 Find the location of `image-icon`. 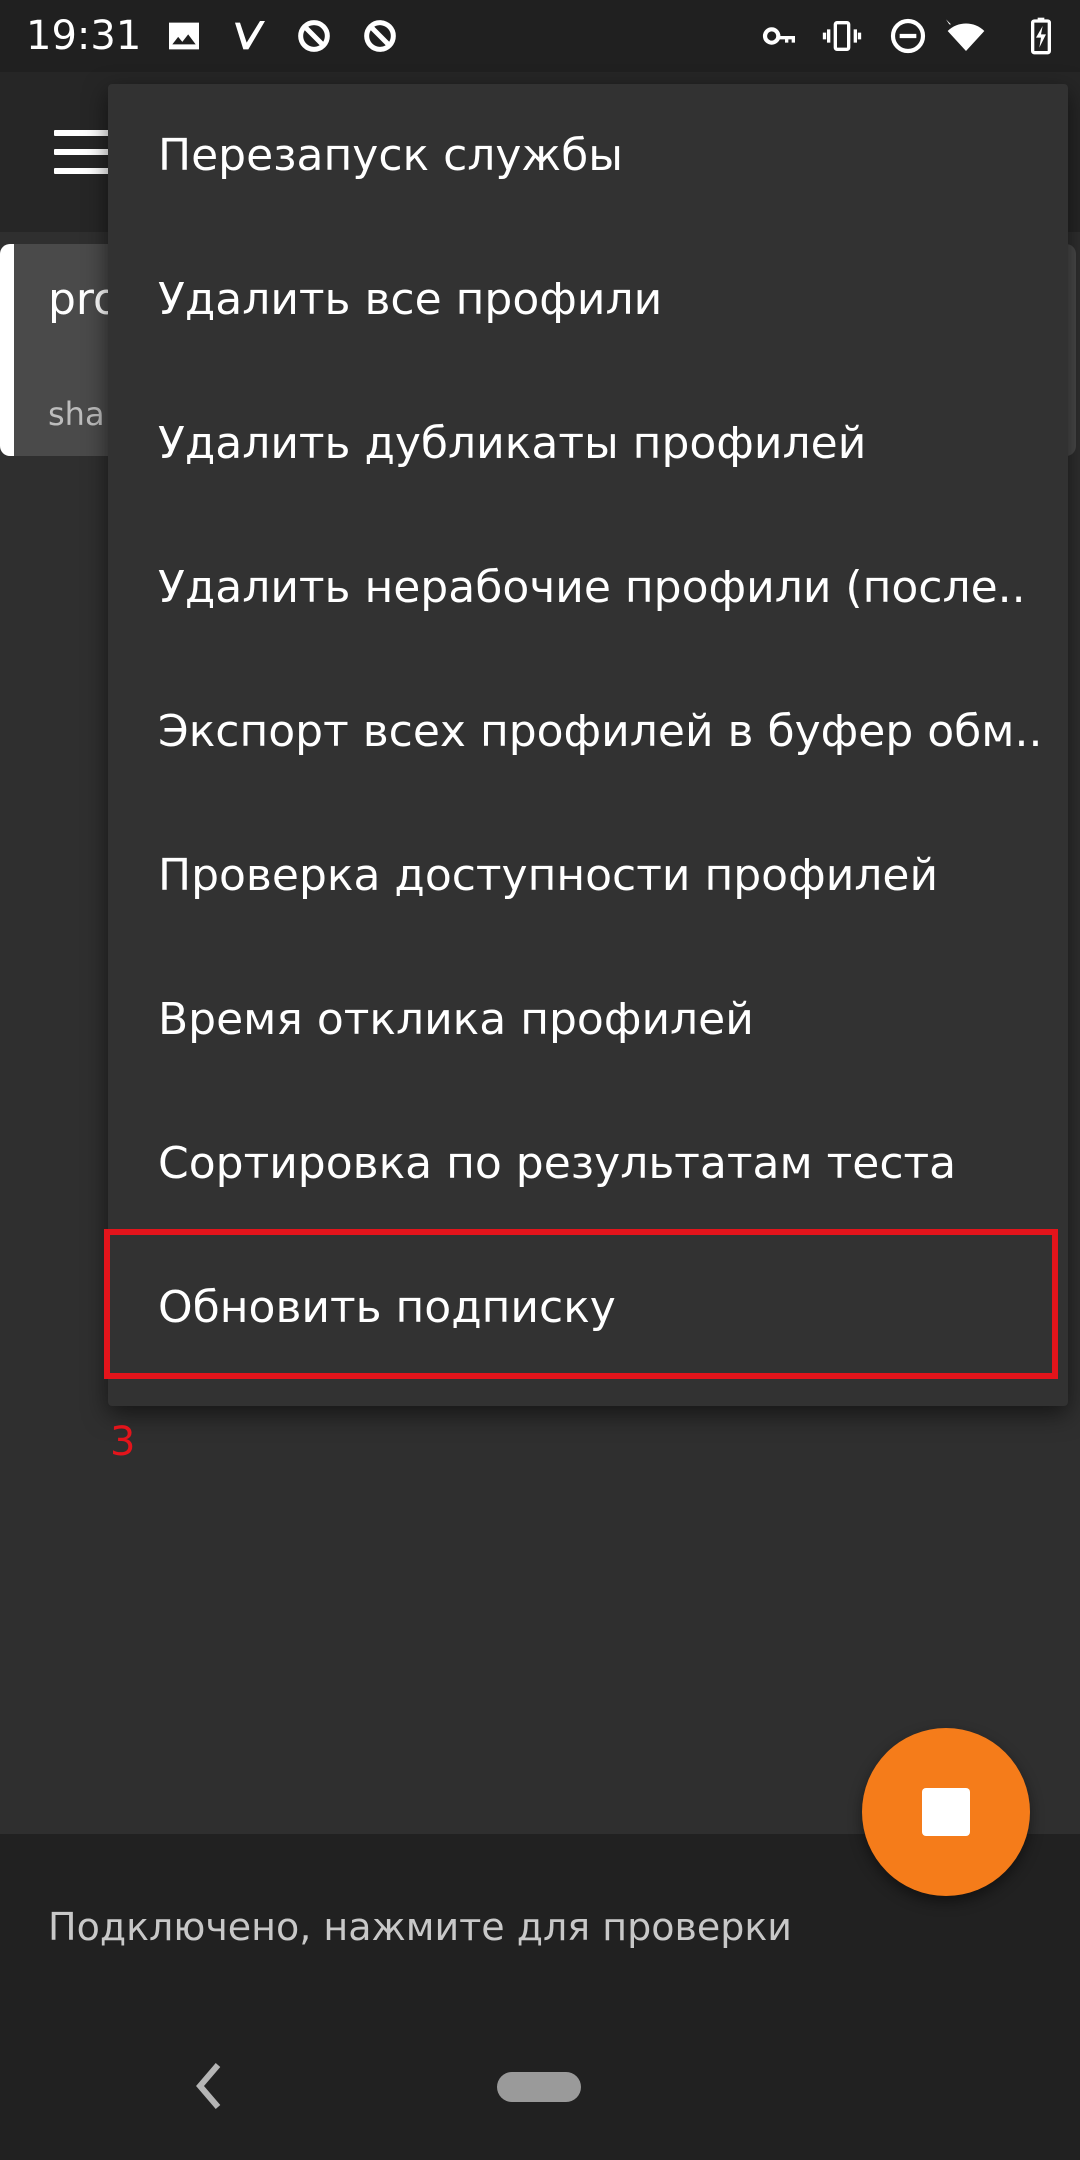

image-icon is located at coordinates (184, 36).